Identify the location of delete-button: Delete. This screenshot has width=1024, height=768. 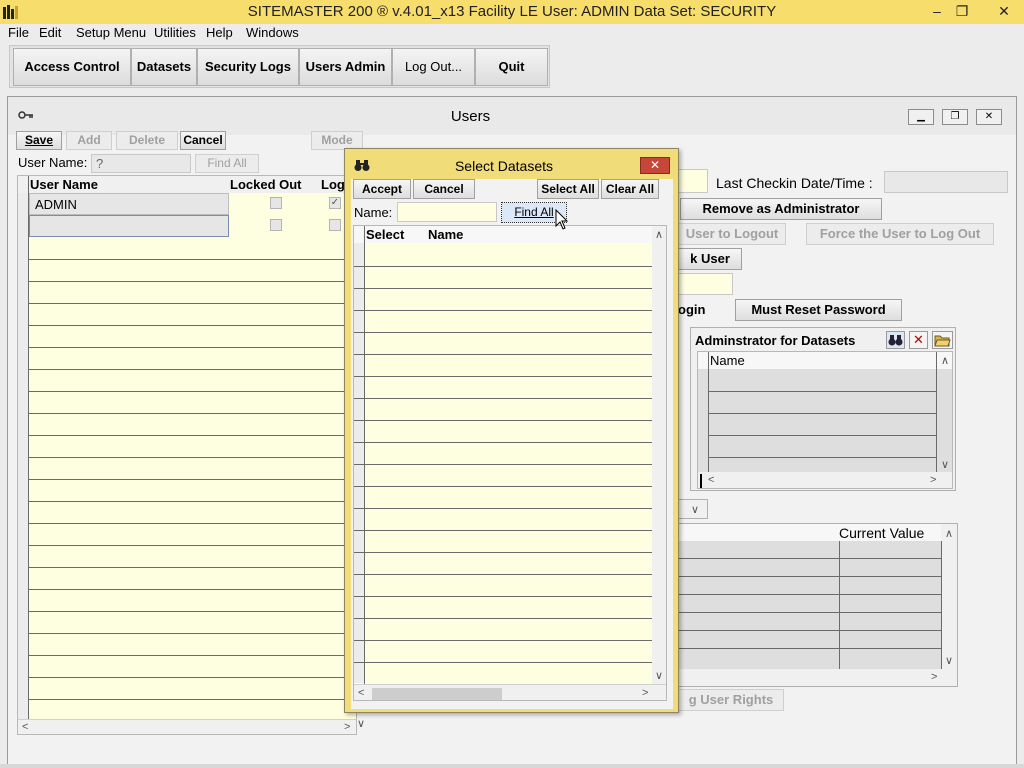
(147, 140).